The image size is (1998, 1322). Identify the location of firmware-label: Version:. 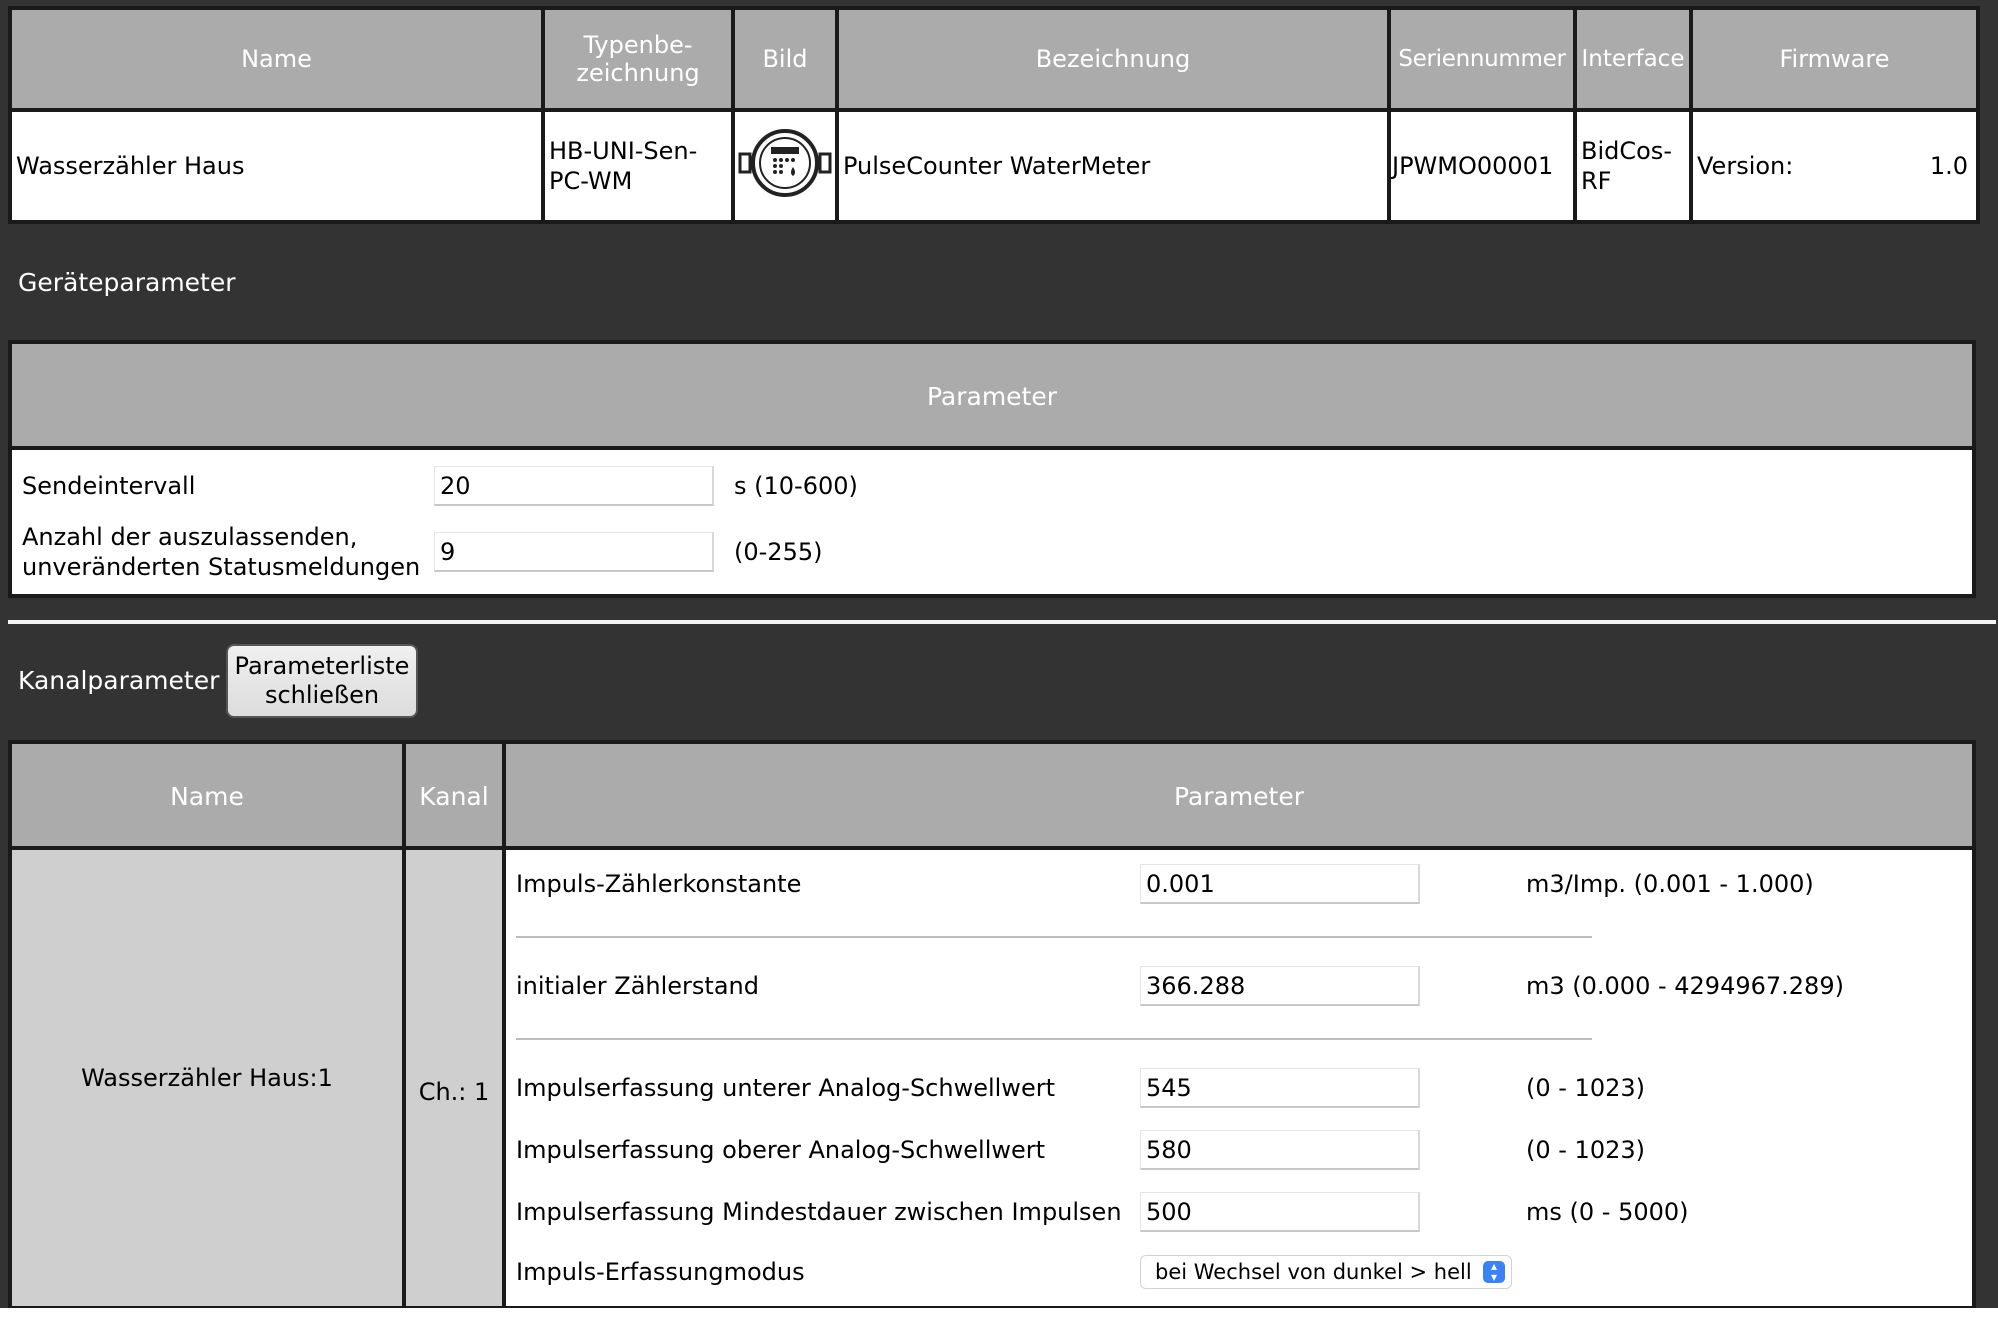
(1745, 166).